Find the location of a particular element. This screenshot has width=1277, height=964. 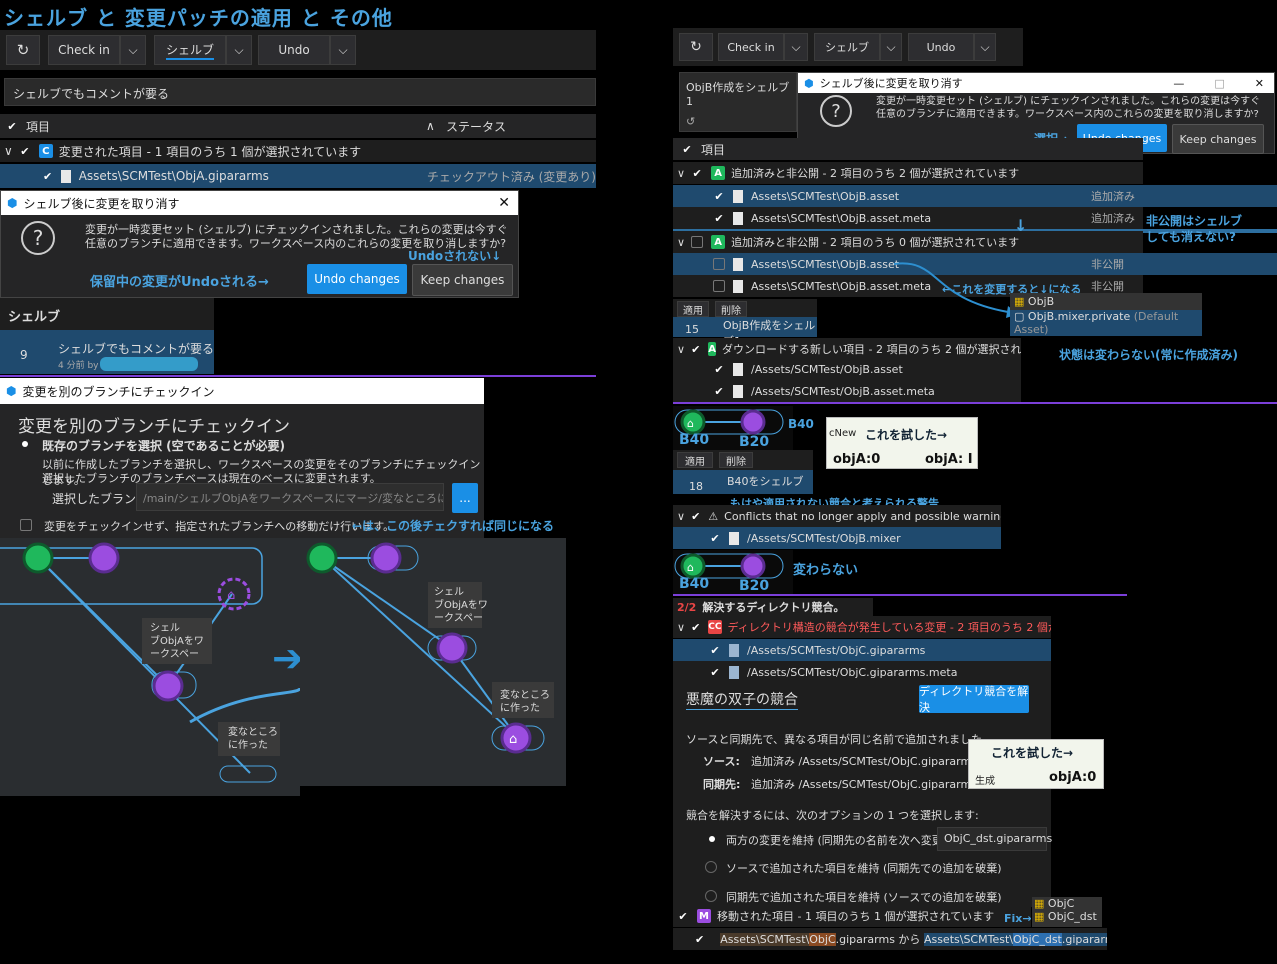

group-row: ∨ ✔ A 追加済みと非公開 - 2 項目のうち 2 個が選択されています is located at coordinates (908, 173).